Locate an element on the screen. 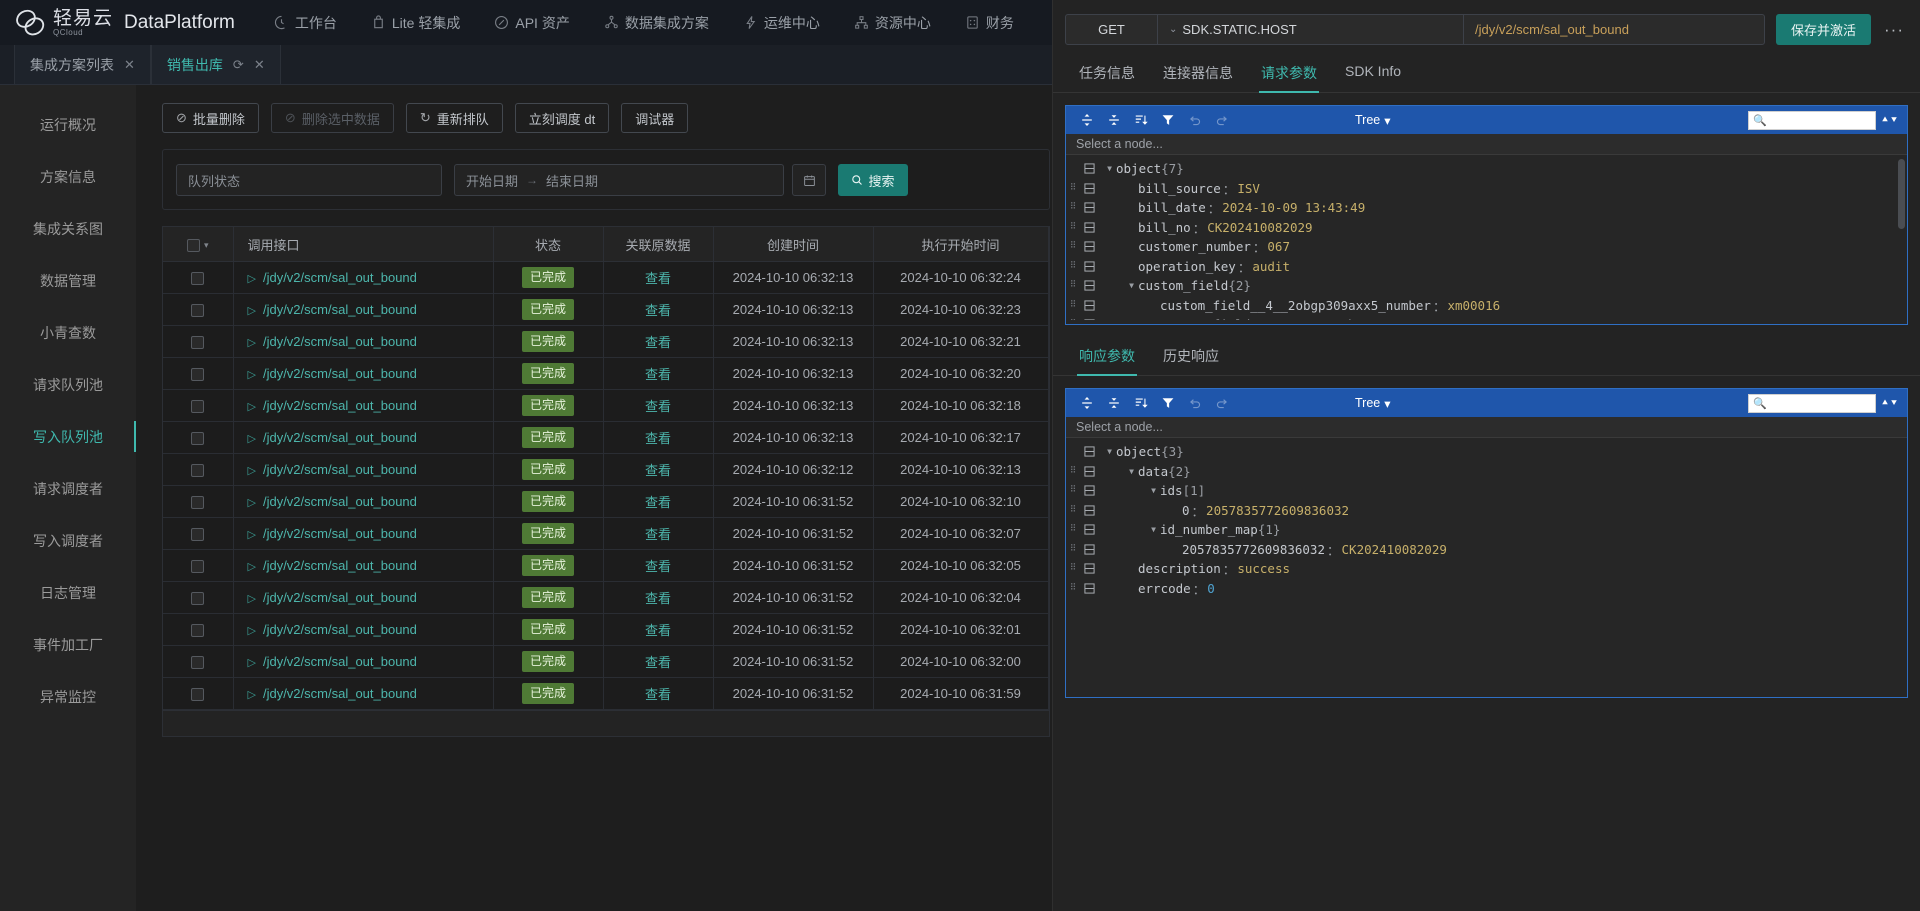 The image size is (1920, 911). chevron-down-icon: ▾ is located at coordinates (206, 245).